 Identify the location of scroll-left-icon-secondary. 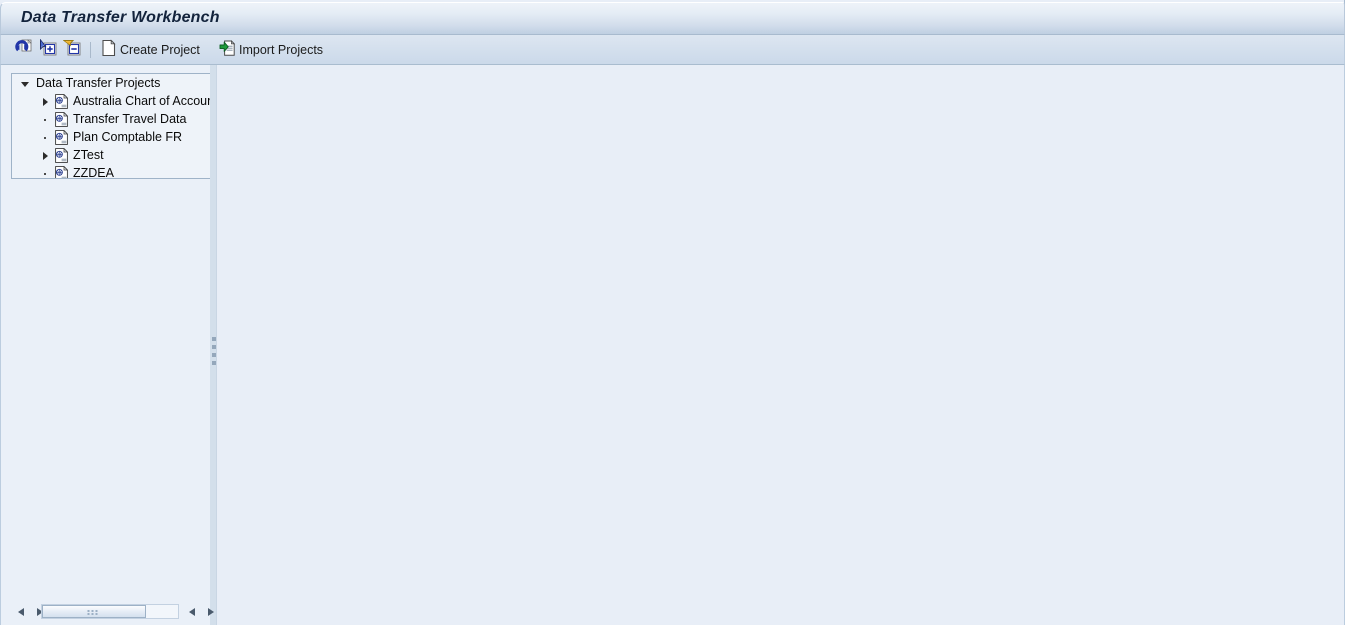
(193, 611).